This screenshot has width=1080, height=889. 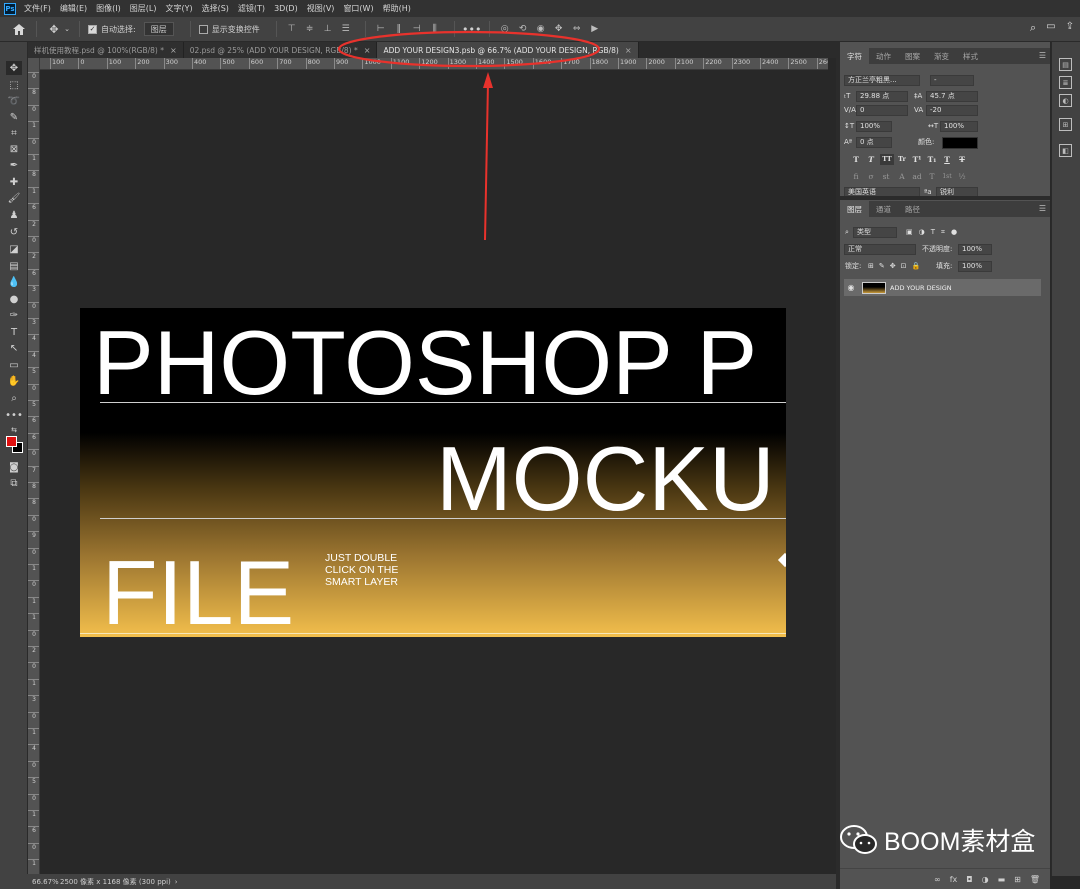 What do you see at coordinates (1065, 124) in the screenshot?
I see `swatches-panel-icon: ⊞` at bounding box center [1065, 124].